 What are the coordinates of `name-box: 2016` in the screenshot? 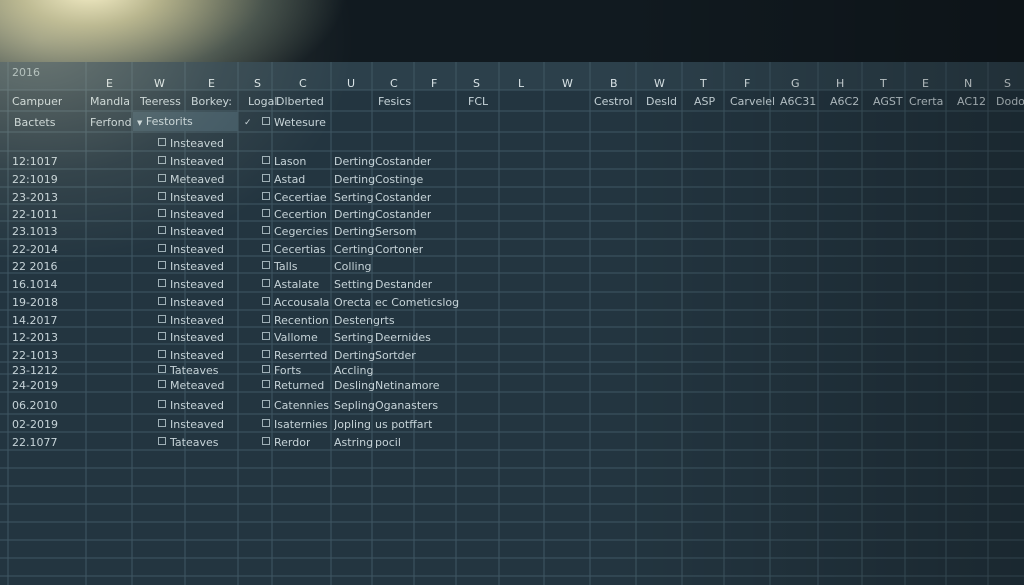 It's located at (26, 73).